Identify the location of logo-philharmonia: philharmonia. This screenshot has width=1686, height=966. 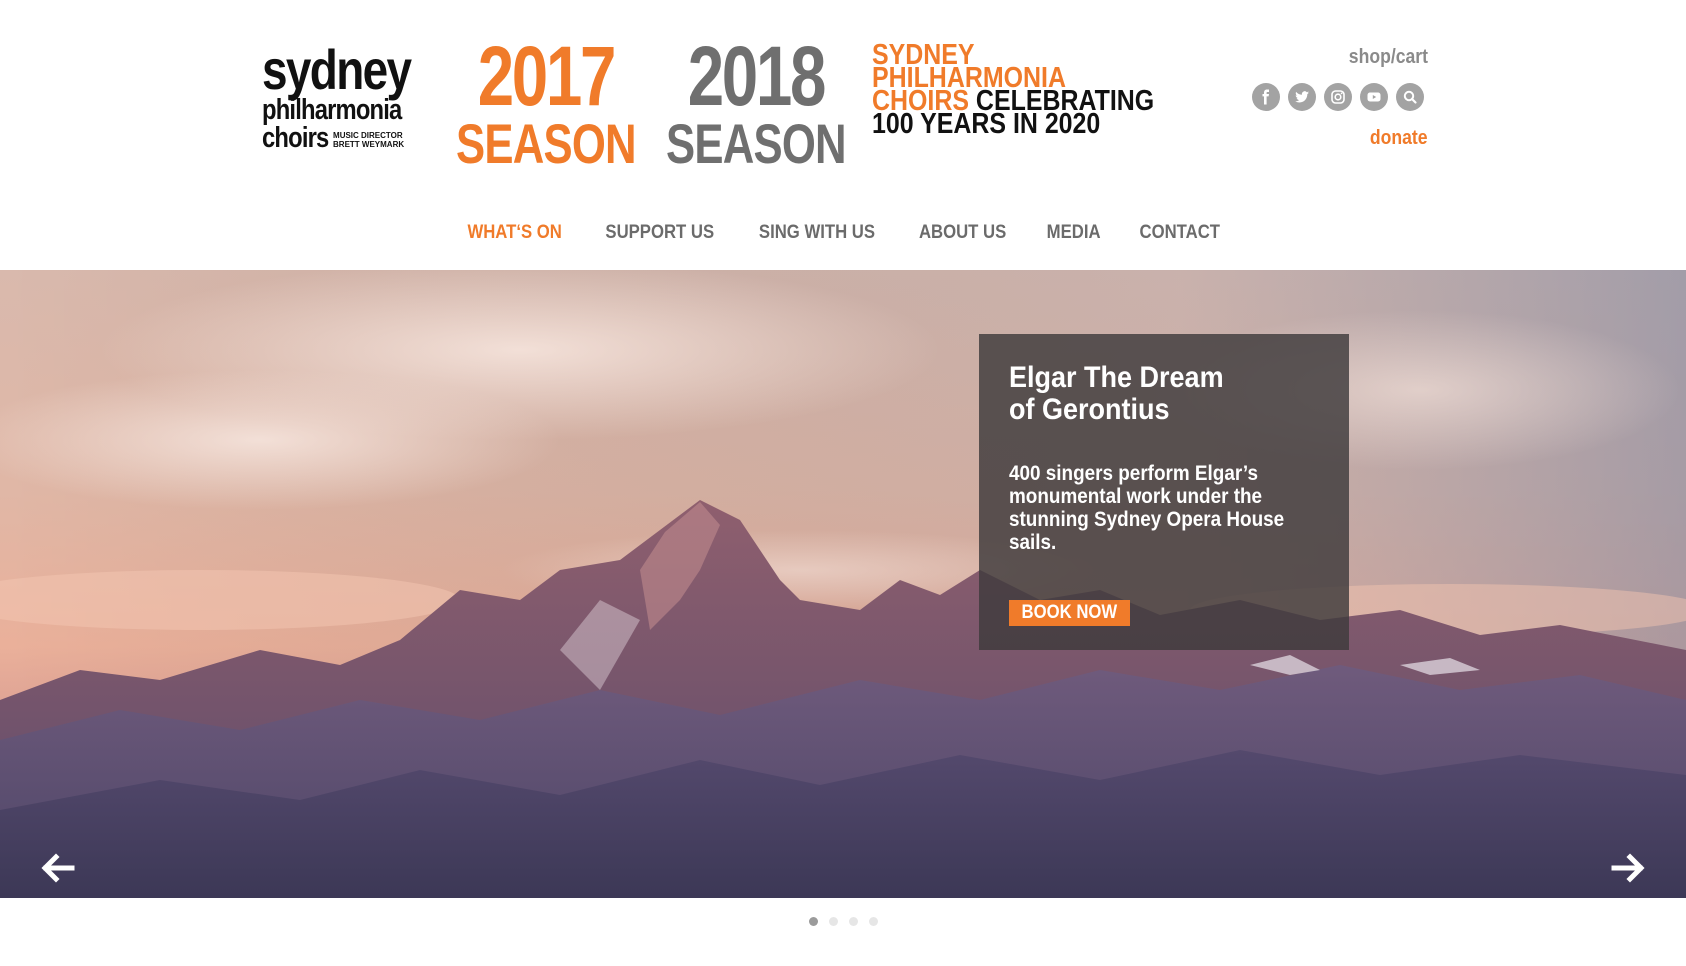
(332, 110).